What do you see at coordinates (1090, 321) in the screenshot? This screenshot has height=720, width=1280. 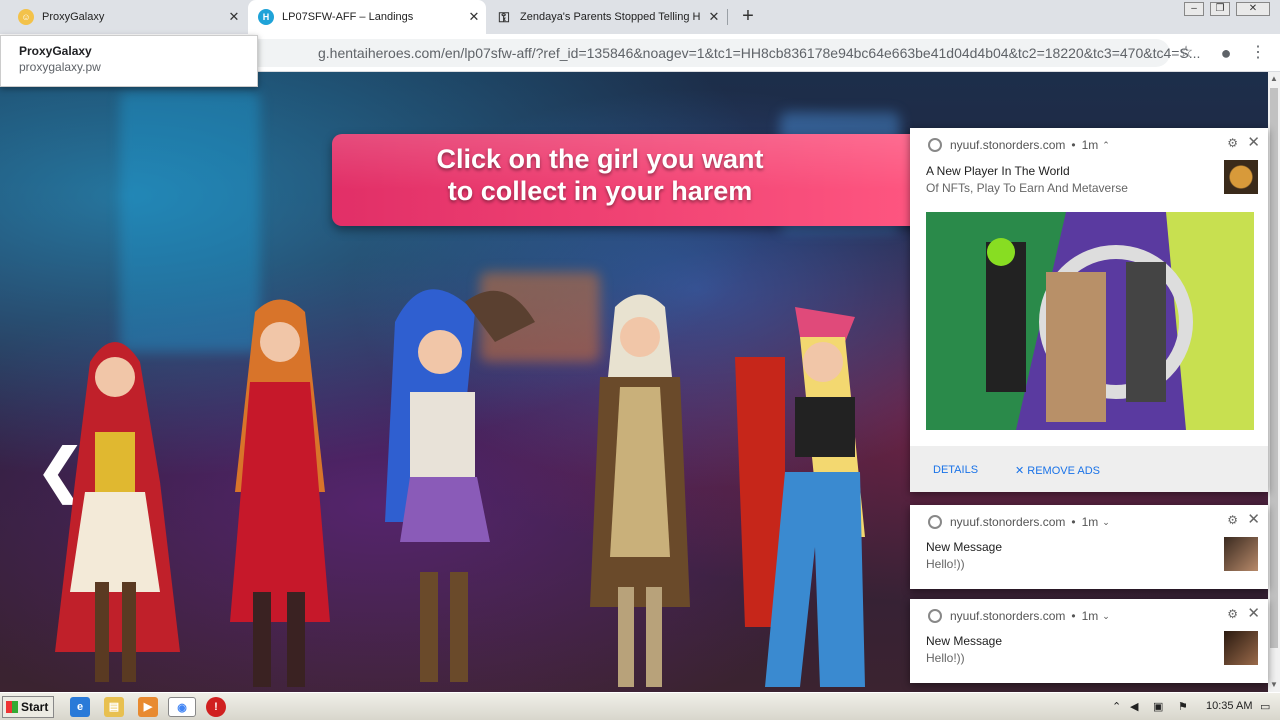 I see `notification-image` at bounding box center [1090, 321].